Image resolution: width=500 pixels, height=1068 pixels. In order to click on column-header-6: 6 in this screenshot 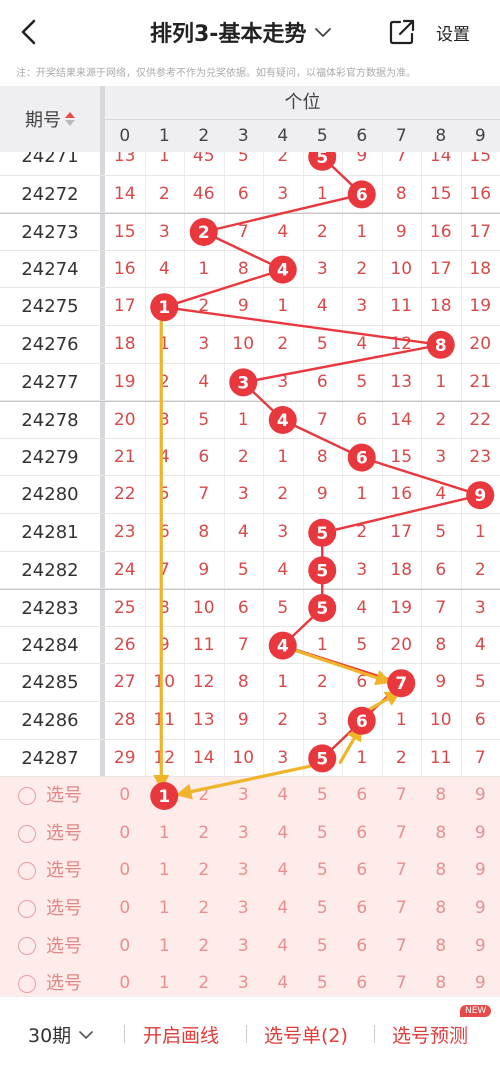, I will do `click(362, 136)`.